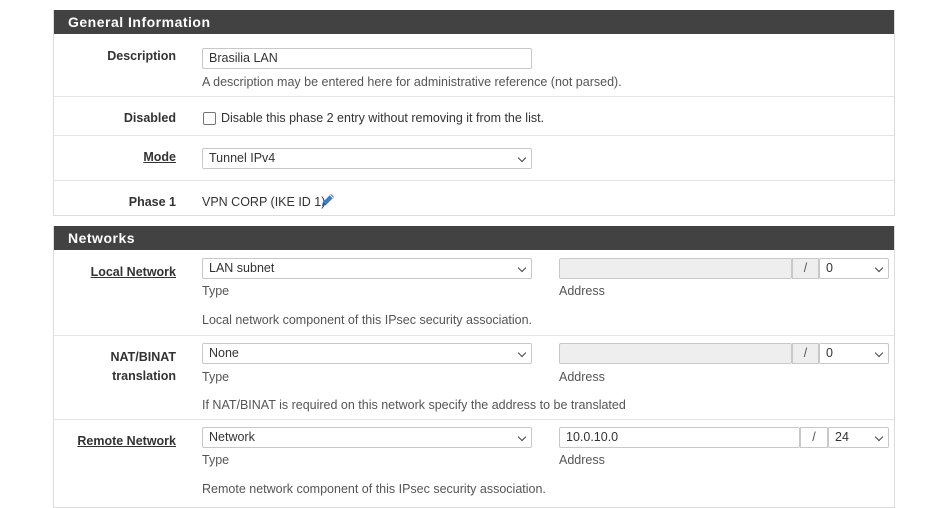 The height and width of the screenshot is (508, 929). Describe the element at coordinates (675, 353) in the screenshot. I see `nat-binat-address-input` at that location.